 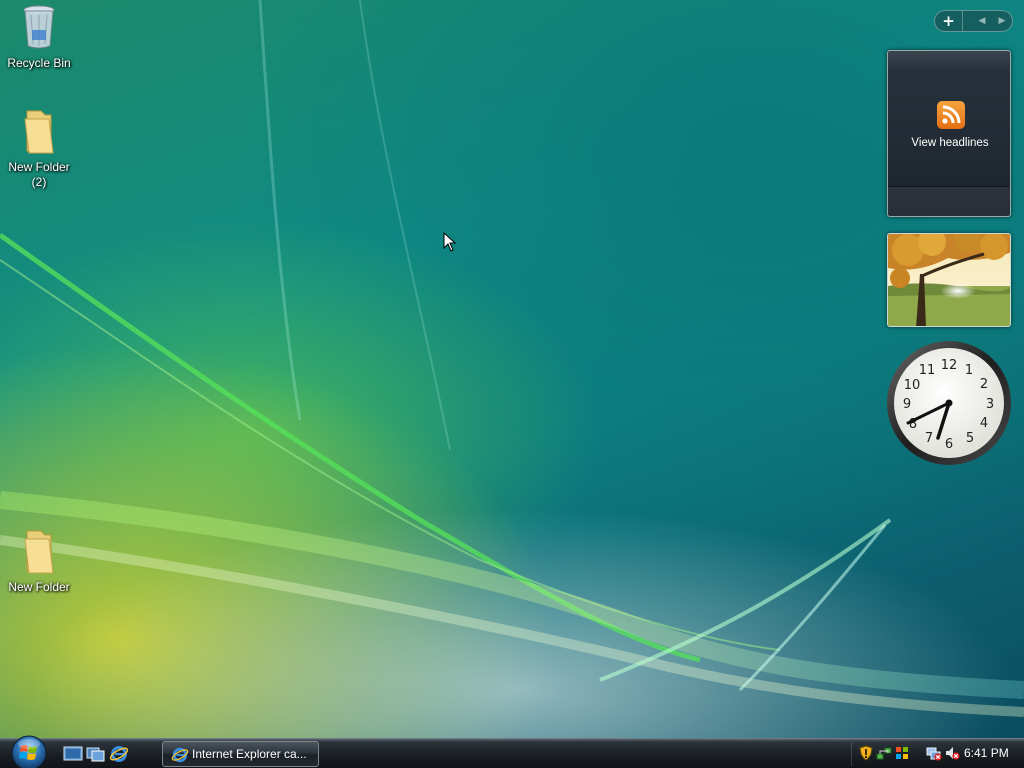 I want to click on switch-windows-icon, so click(x=95, y=754).